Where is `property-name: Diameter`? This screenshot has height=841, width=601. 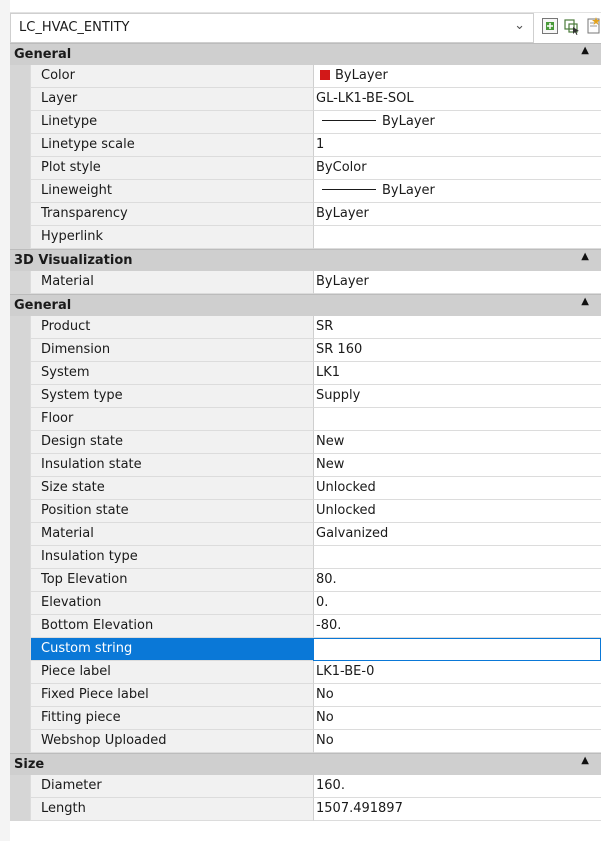
property-name: Diameter is located at coordinates (171, 786).